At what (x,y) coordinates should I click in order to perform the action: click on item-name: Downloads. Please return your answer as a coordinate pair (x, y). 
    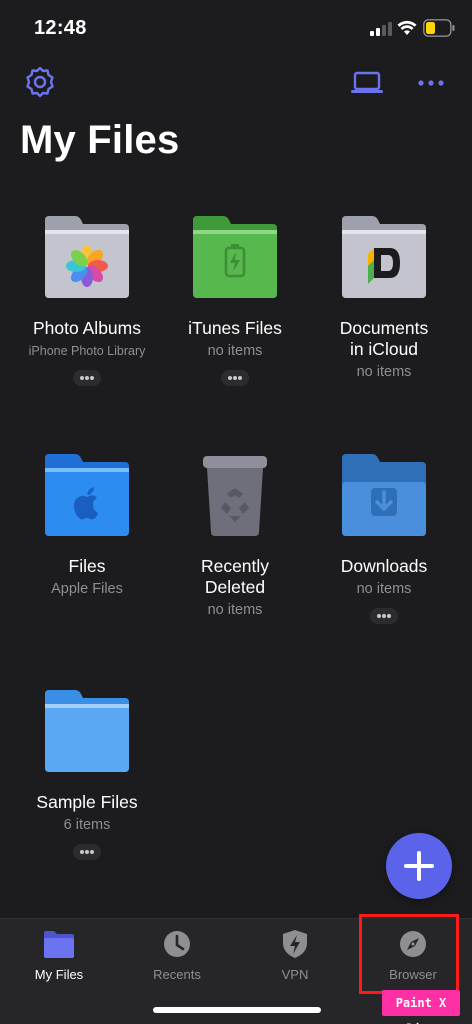
    Looking at the image, I should click on (384, 566).